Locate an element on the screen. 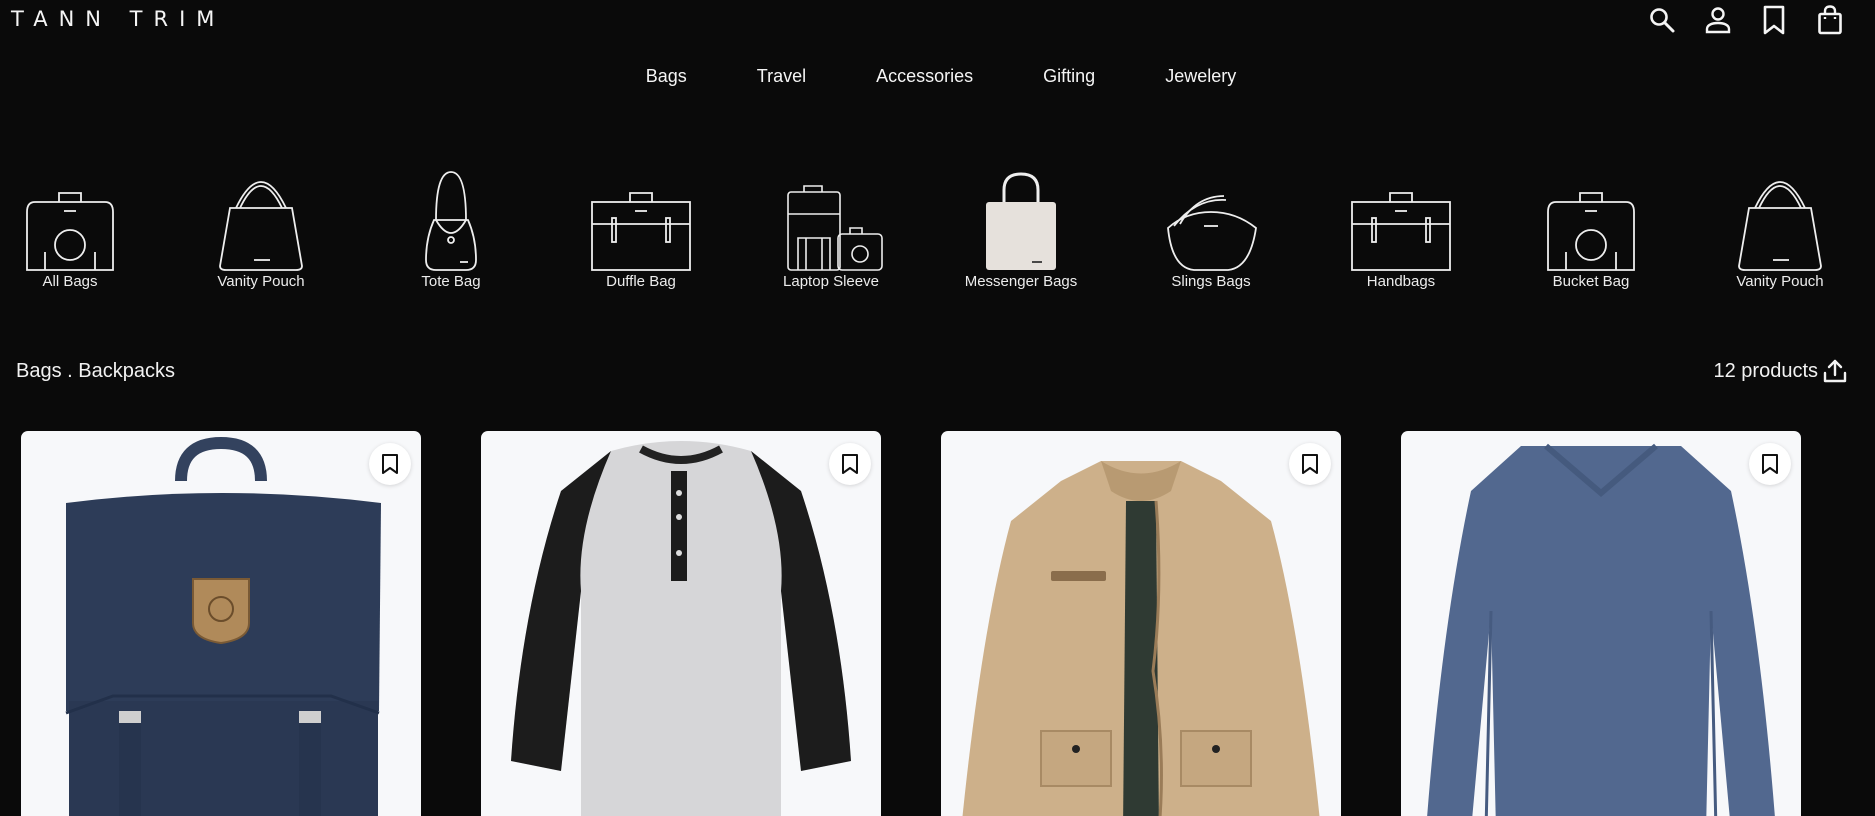 Image resolution: width=1875 pixels, height=816 pixels. category-label: Messenger Bags is located at coordinates (1021, 281).